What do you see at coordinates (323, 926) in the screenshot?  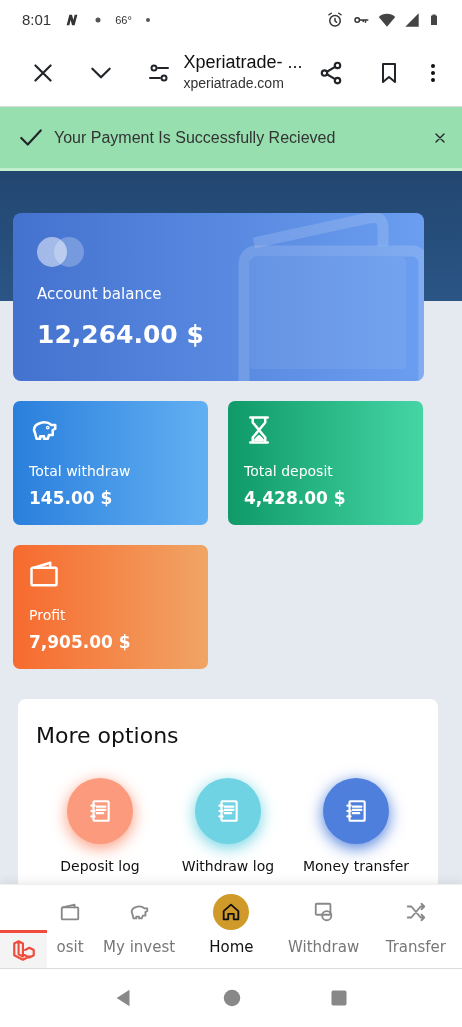 I see `nav-tab: Withdraw` at bounding box center [323, 926].